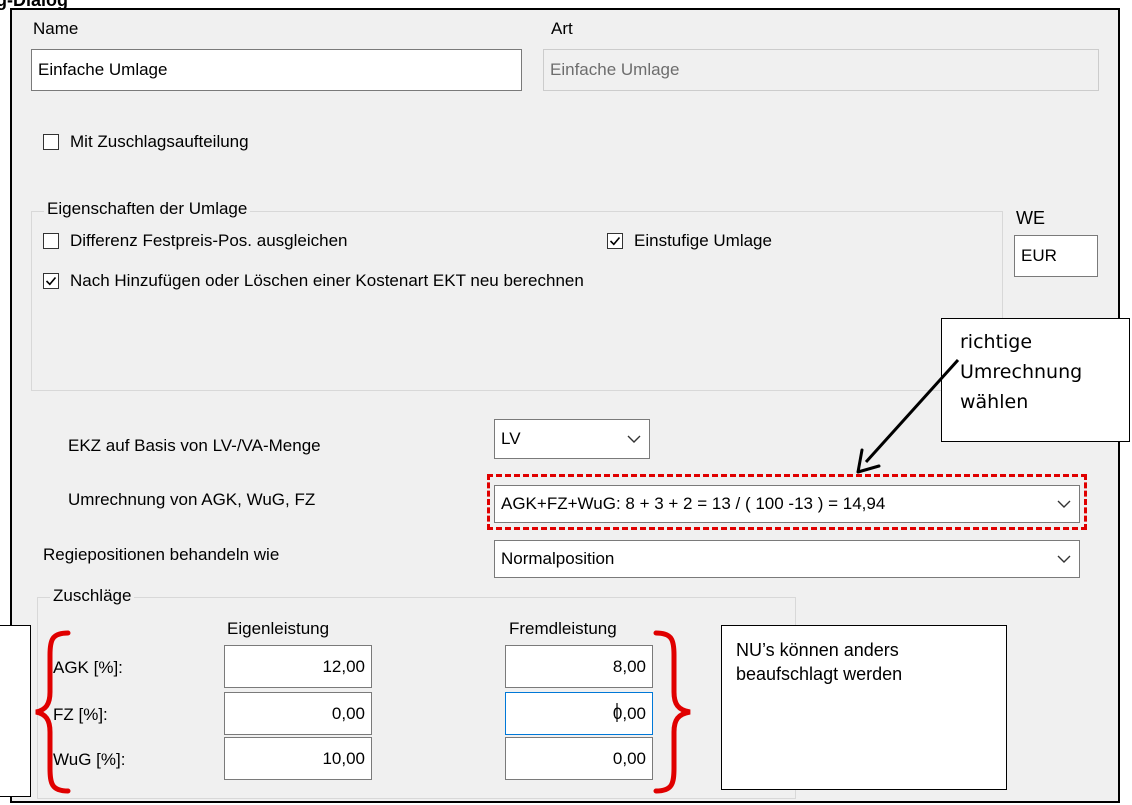 This screenshot has height=805, width=1132. I want to click on arrow-icon, so click(908, 416).